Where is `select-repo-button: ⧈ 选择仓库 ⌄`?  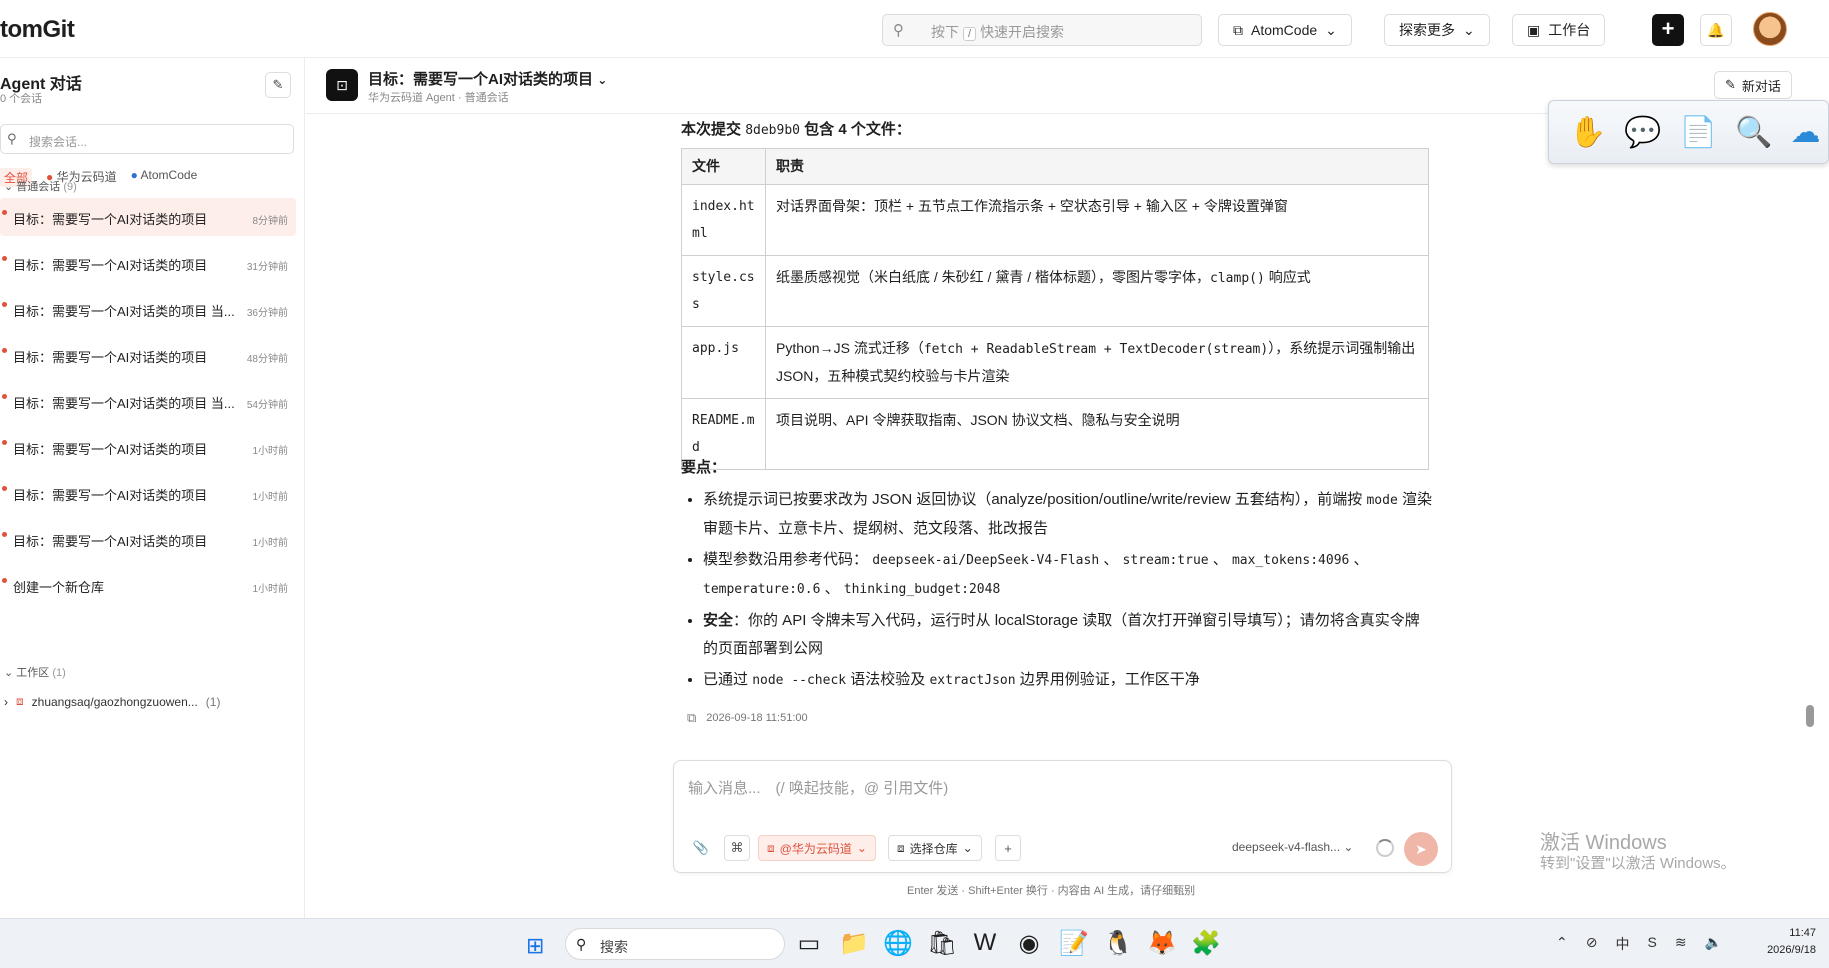
select-repo-button: ⧈ 选择仓库 ⌄ is located at coordinates (935, 848).